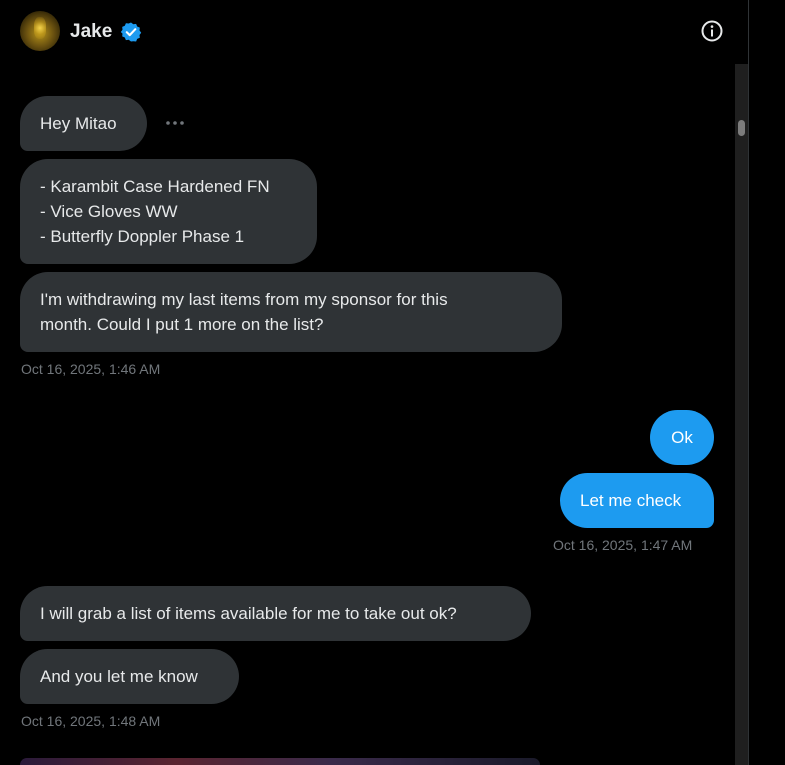 The image size is (785, 765). I want to click on message-text: Let me check, so click(631, 500).